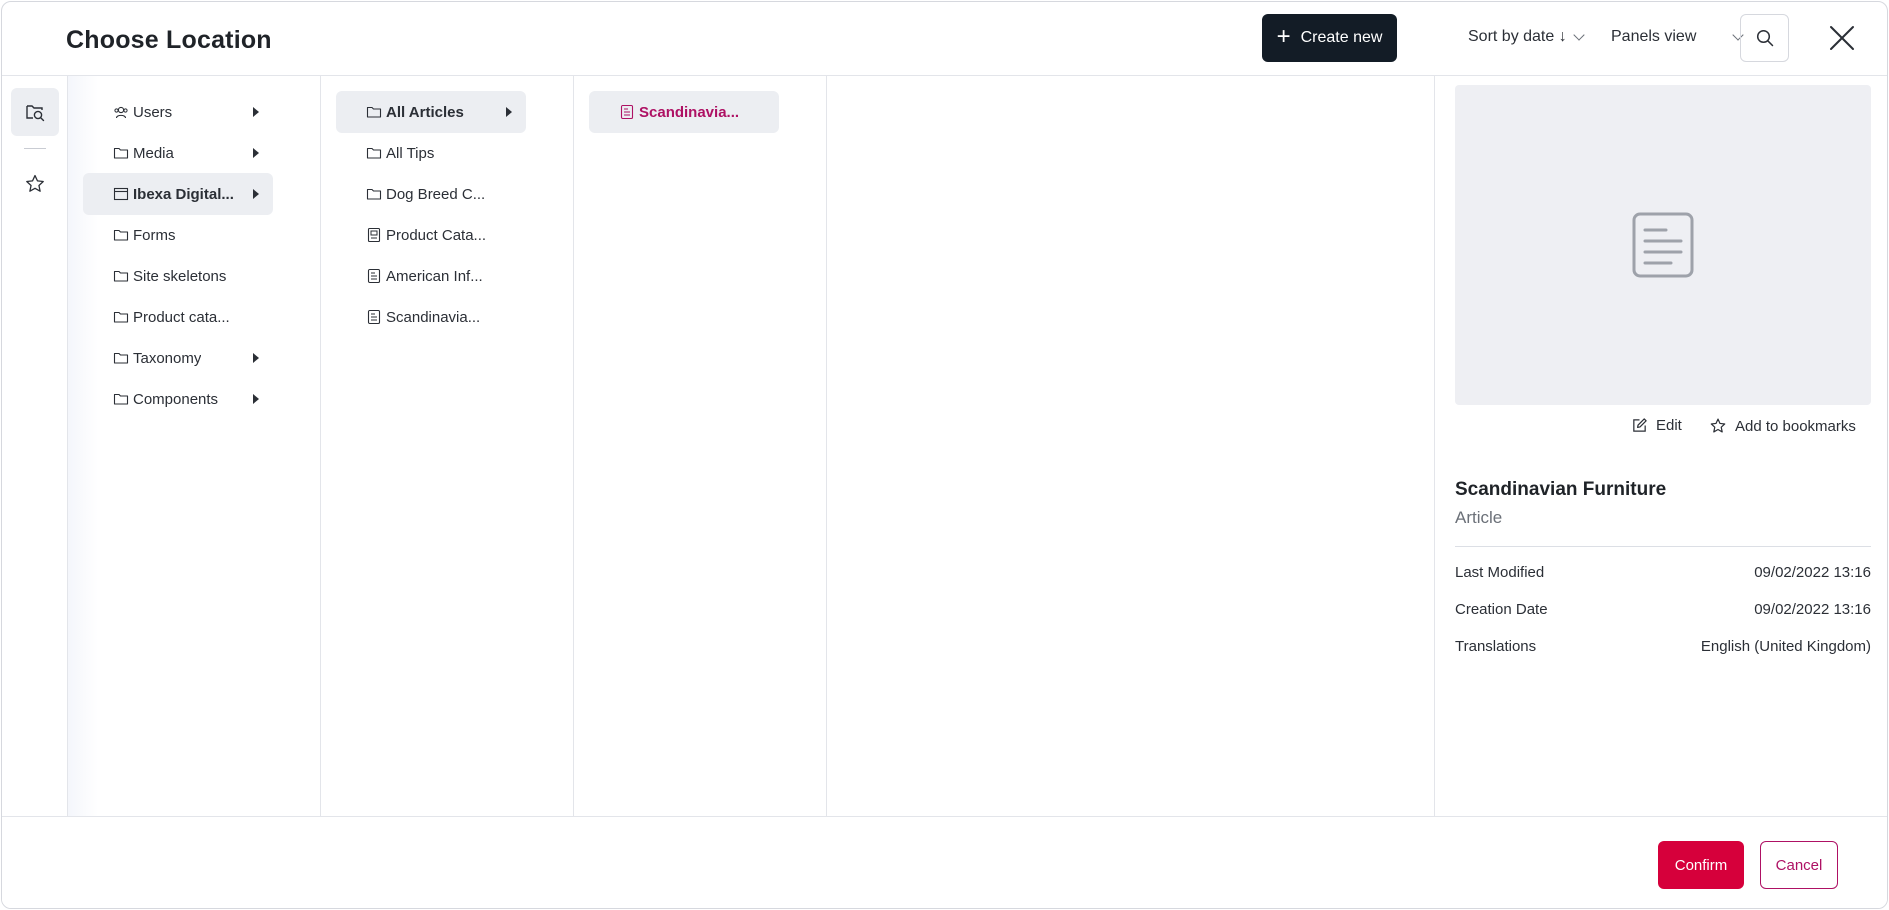 This screenshot has width=1889, height=910. I want to click on create-new-button: + Create new, so click(1329, 38).